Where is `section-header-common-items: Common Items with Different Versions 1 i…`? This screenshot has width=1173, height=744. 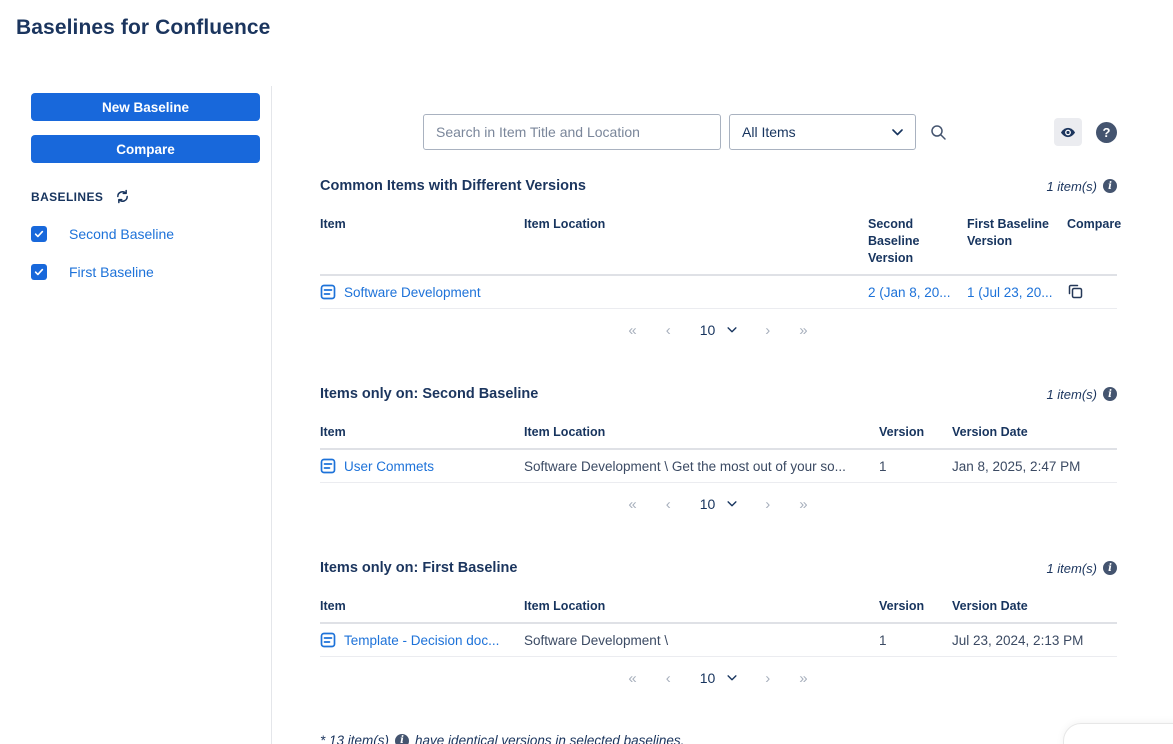 section-header-common-items: Common Items with Different Versions 1 i… is located at coordinates (718, 186).